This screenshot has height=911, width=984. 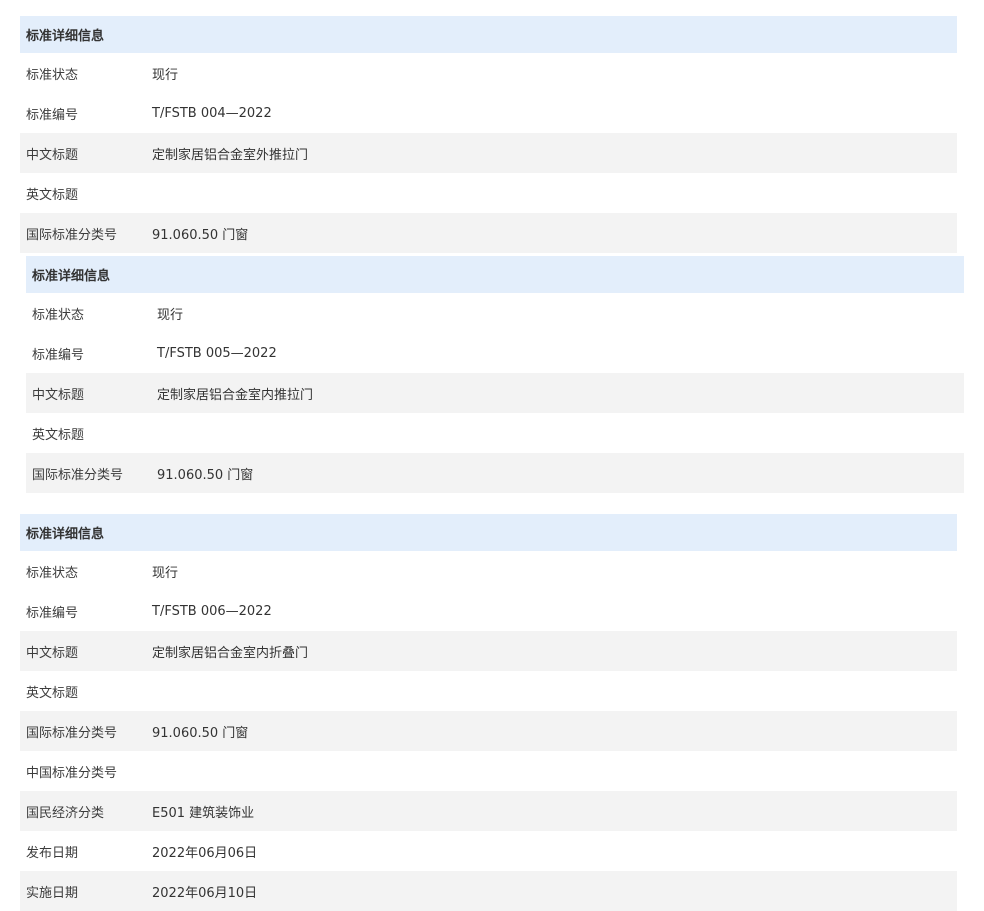 What do you see at coordinates (235, 395) in the screenshot?
I see `value-chinese-title: 定制家居铝合金室内推拉门` at bounding box center [235, 395].